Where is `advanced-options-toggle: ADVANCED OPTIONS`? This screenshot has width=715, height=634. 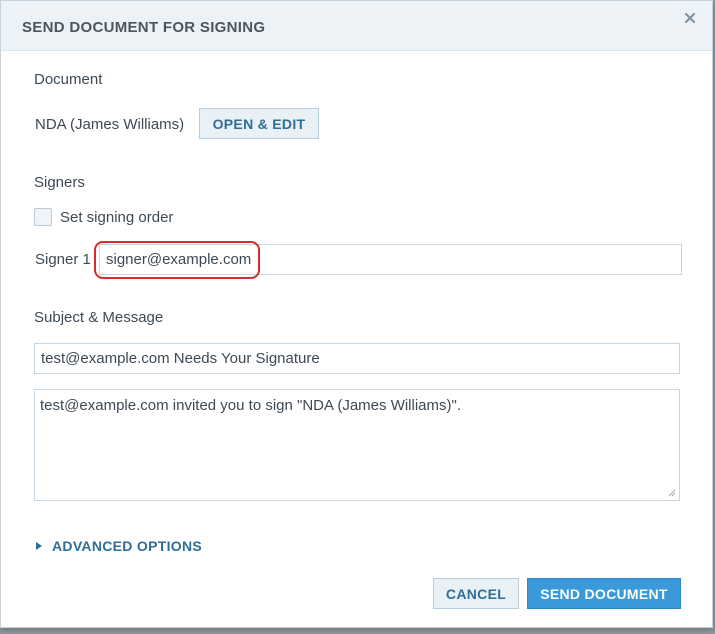 advanced-options-toggle: ADVANCED OPTIONS is located at coordinates (119, 546).